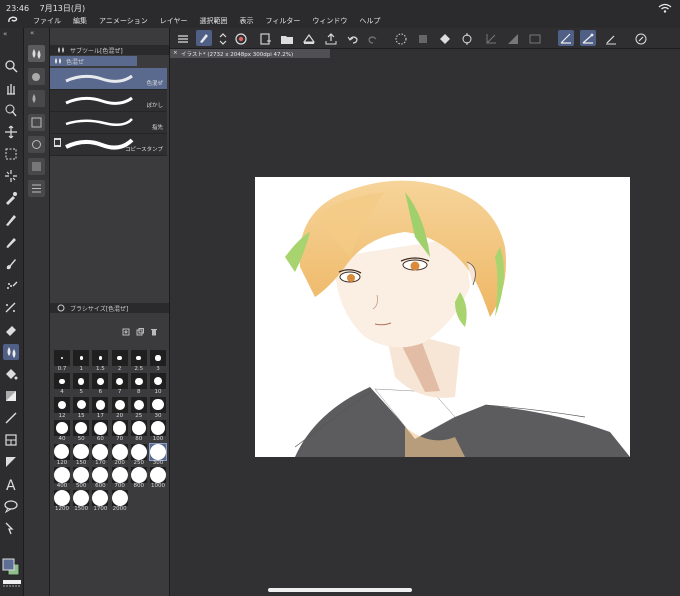 The height and width of the screenshot is (596, 680). Describe the element at coordinates (11, 242) in the screenshot. I see `pencil-icon` at that location.